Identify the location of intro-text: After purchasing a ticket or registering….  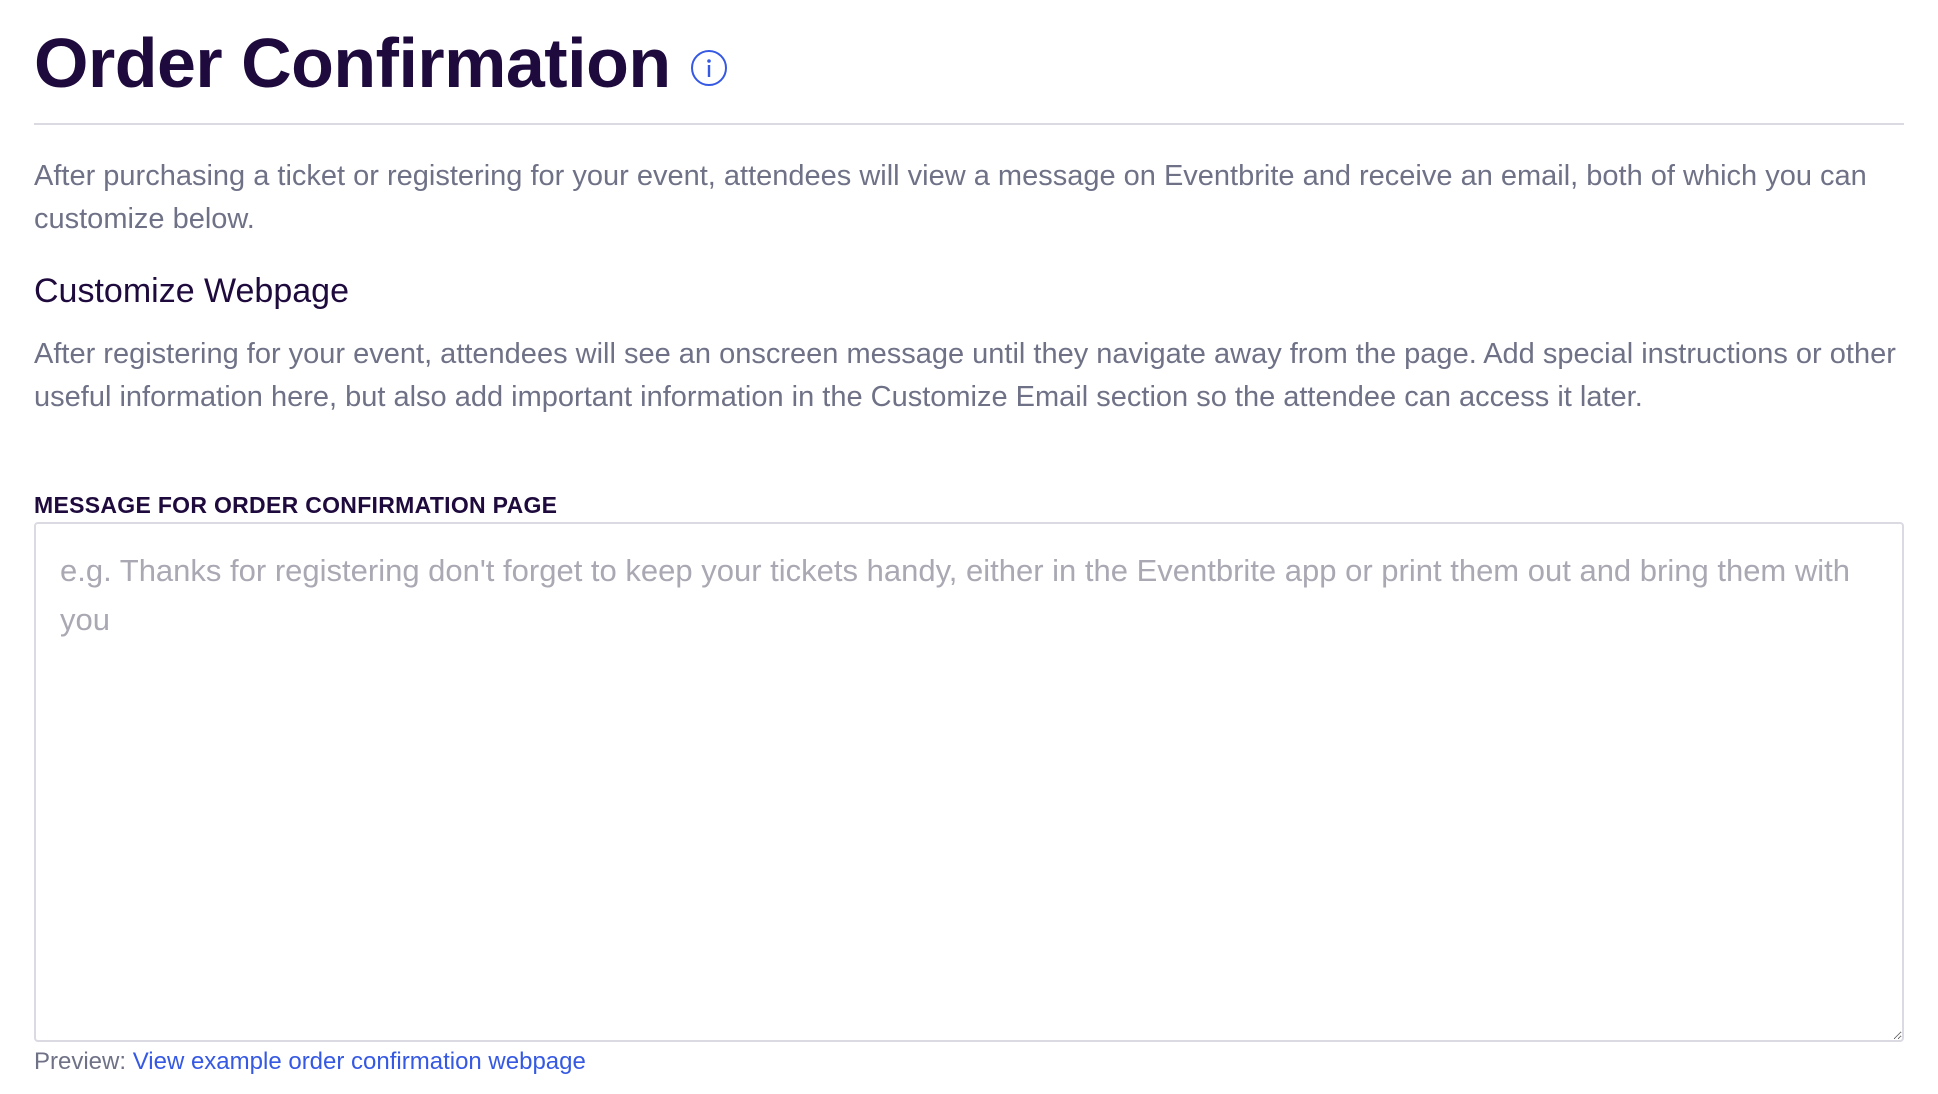
(950, 197).